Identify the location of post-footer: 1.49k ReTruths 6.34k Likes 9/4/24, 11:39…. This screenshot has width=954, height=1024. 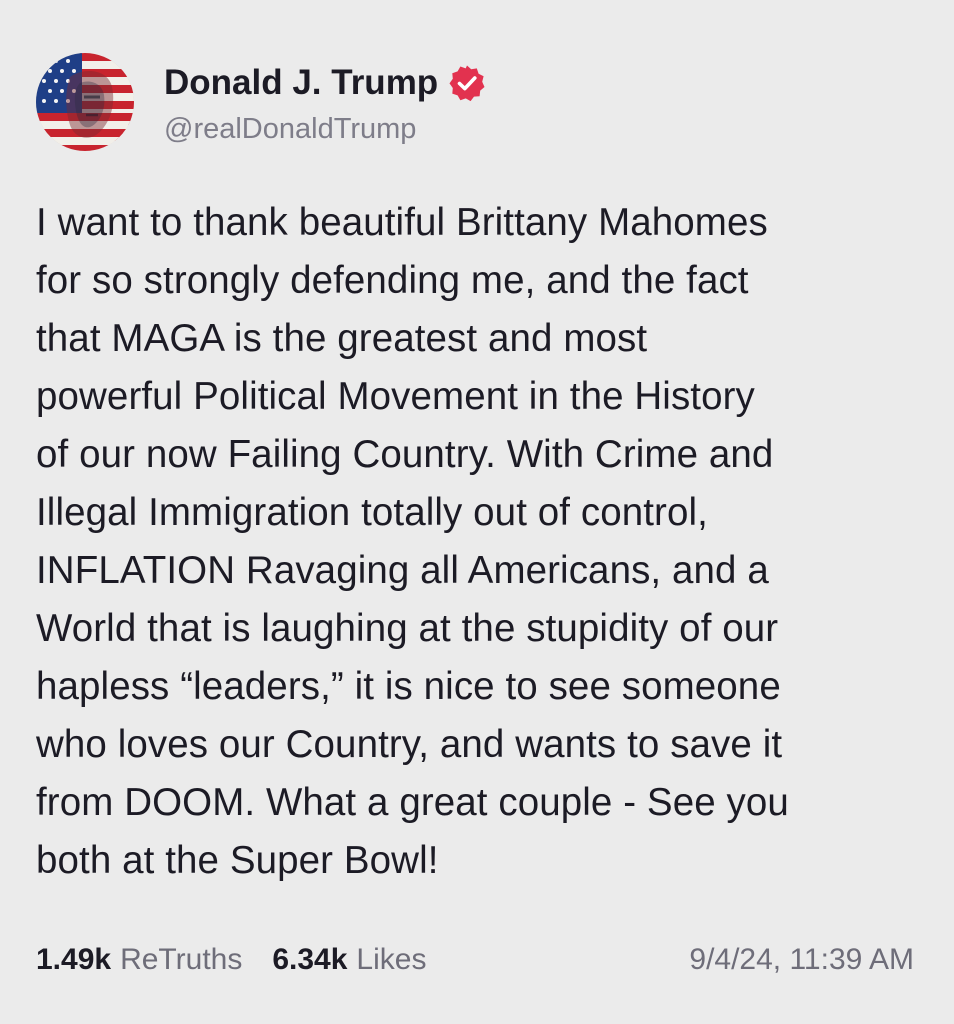
(475, 960).